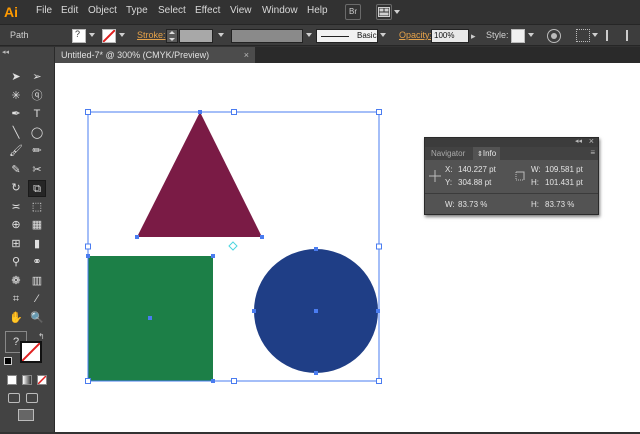 This screenshot has height=434, width=640. Describe the element at coordinates (16, 342) in the screenshot. I see `unknown-fill-glyph: ?` at that location.